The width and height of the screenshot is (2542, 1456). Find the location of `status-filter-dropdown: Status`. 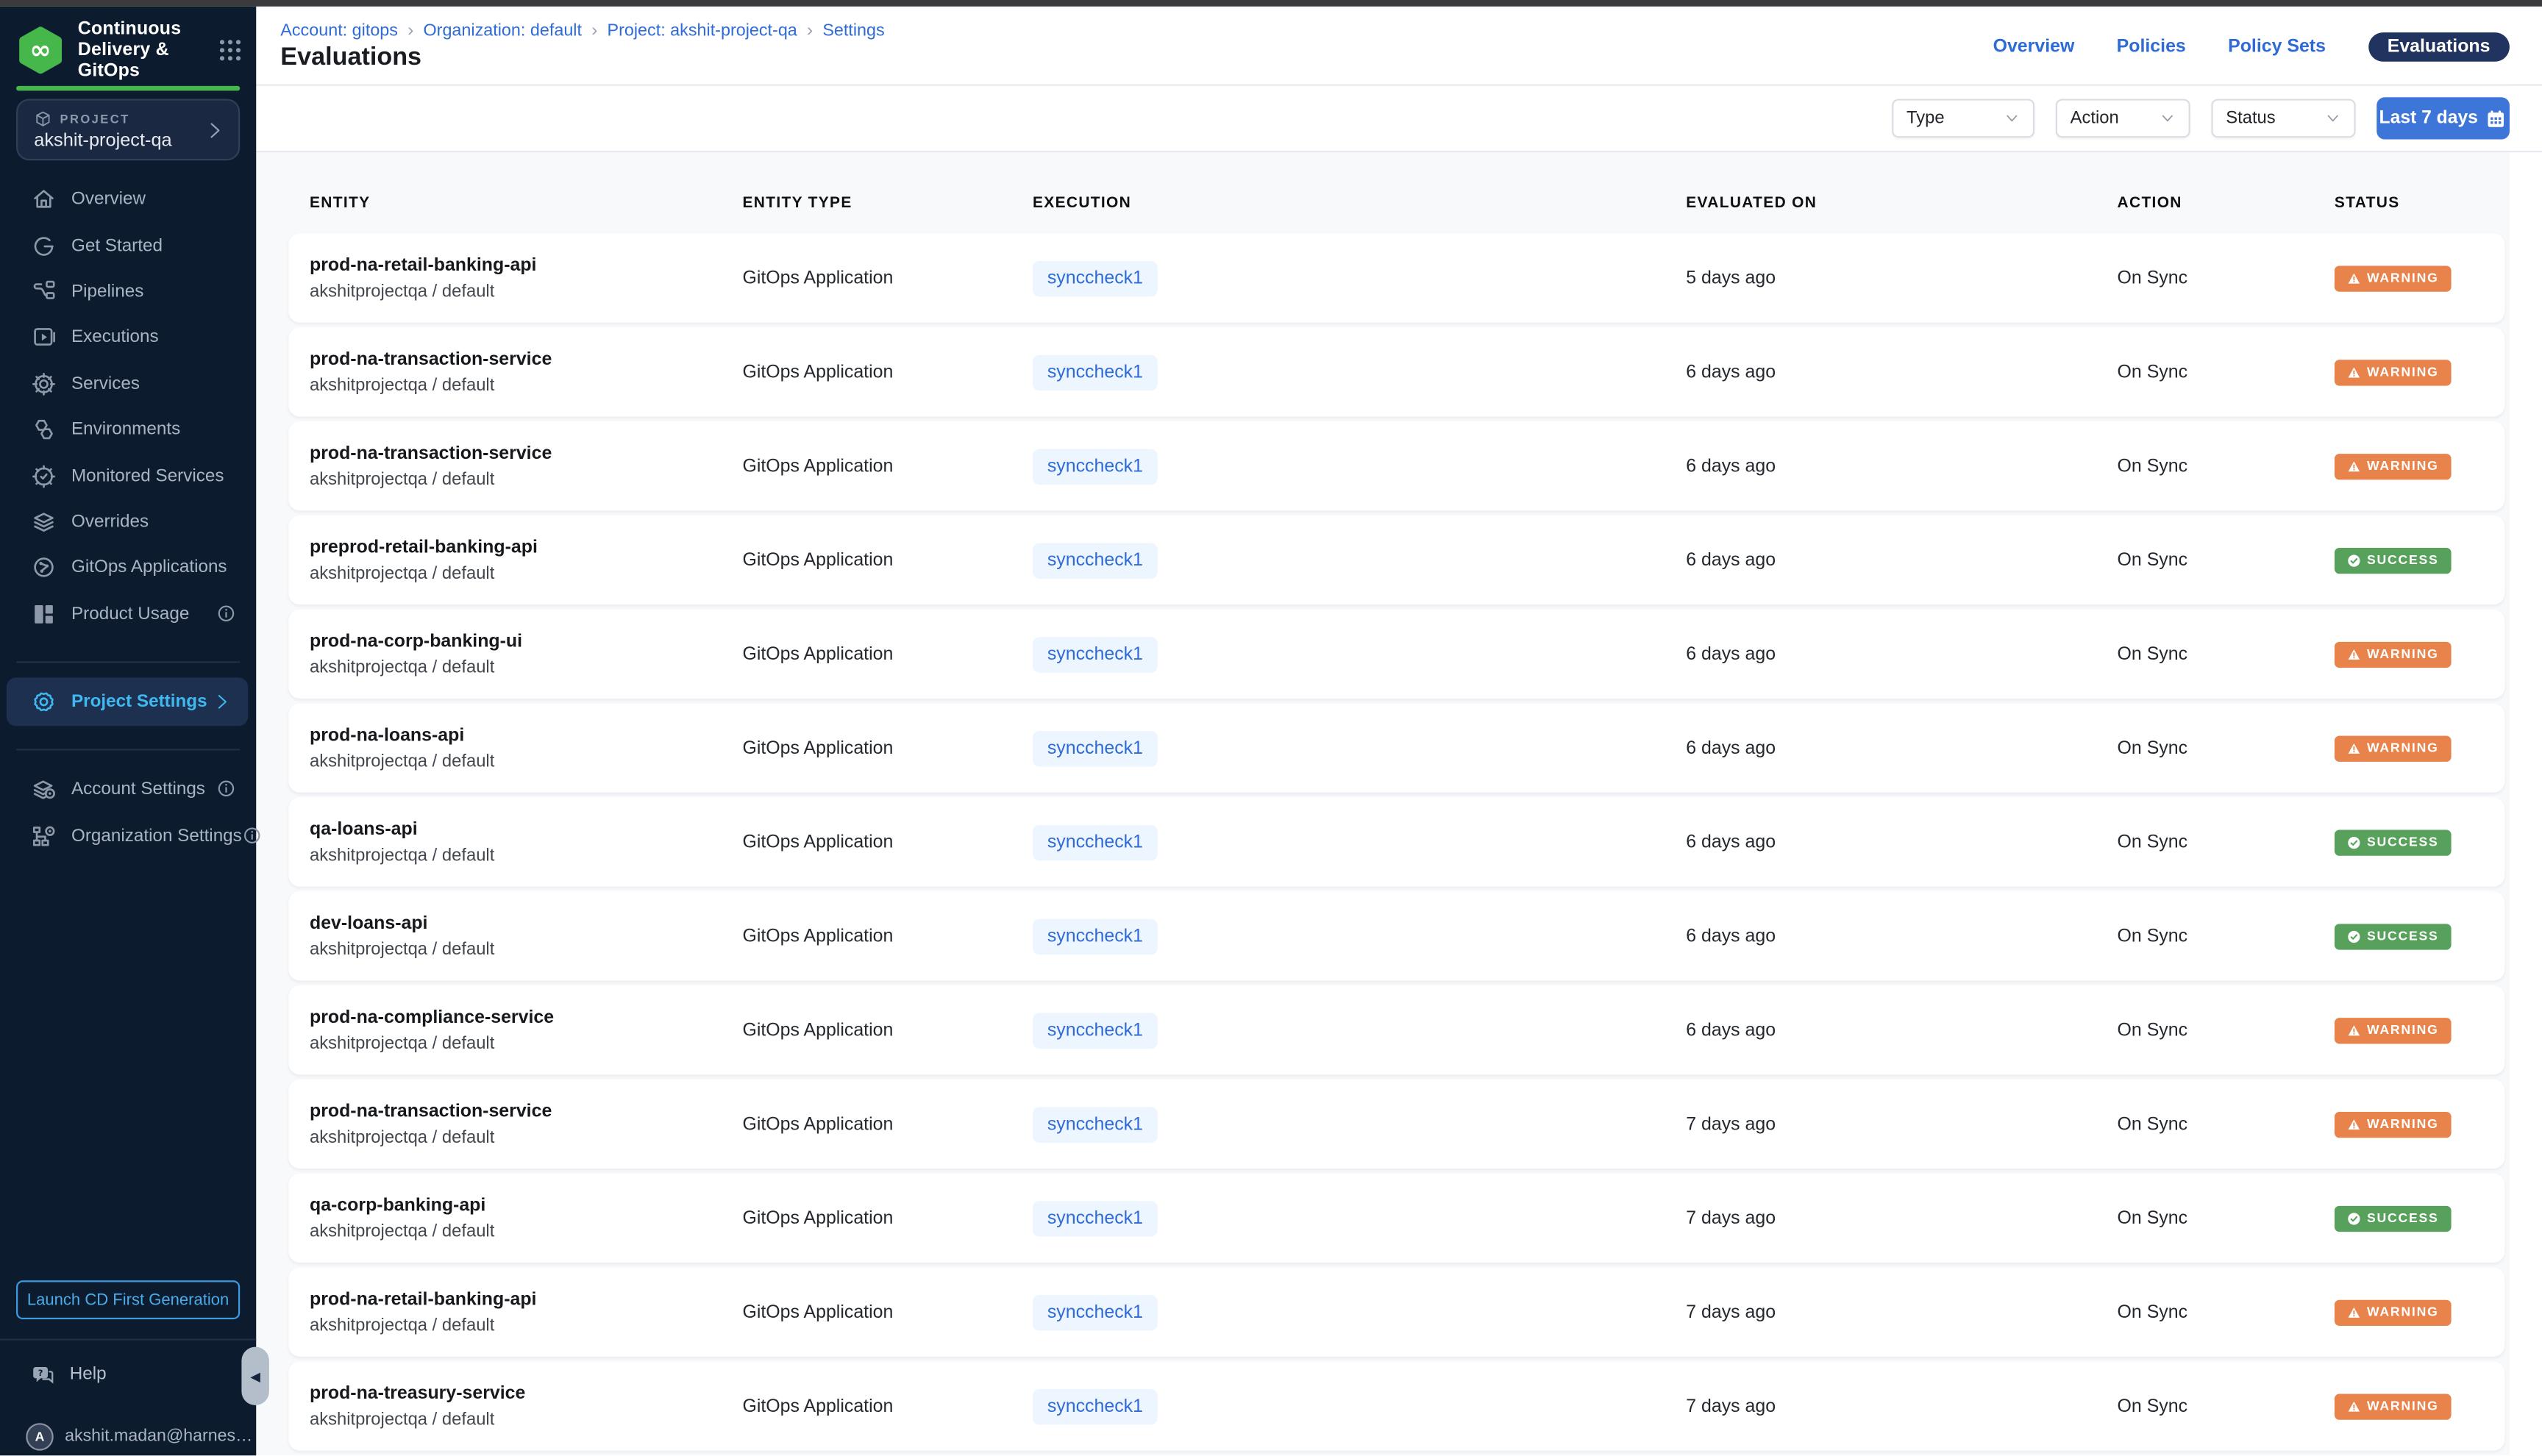

status-filter-dropdown: Status is located at coordinates (2283, 118).